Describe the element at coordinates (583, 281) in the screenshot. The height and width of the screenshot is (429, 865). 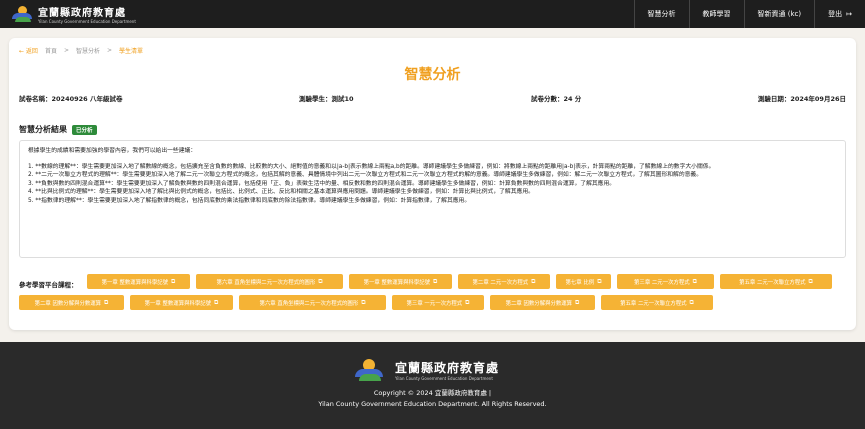
I see `course-button: 第七章 比例 ⧉` at that location.